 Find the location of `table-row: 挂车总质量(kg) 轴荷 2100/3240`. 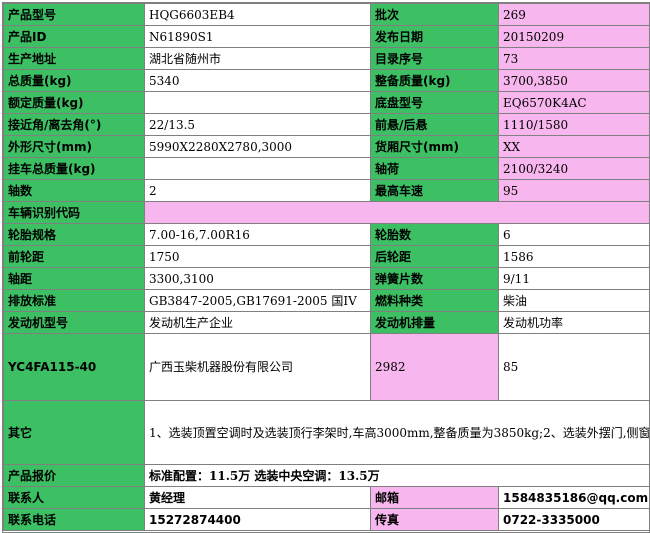

table-row: 挂车总质量(kg) 轴荷 2100/3240 is located at coordinates (326, 168).